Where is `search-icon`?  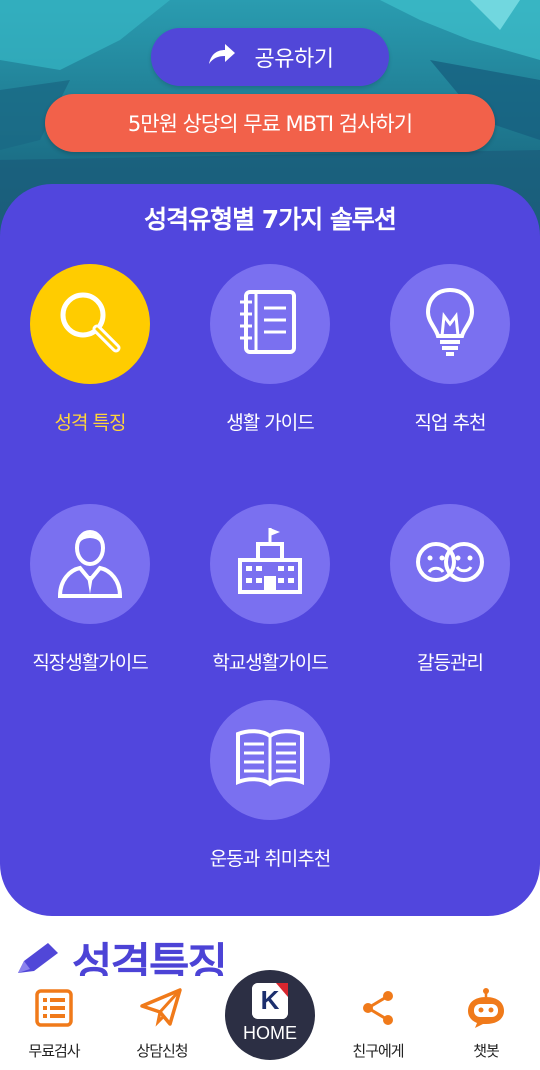 search-icon is located at coordinates (90, 324).